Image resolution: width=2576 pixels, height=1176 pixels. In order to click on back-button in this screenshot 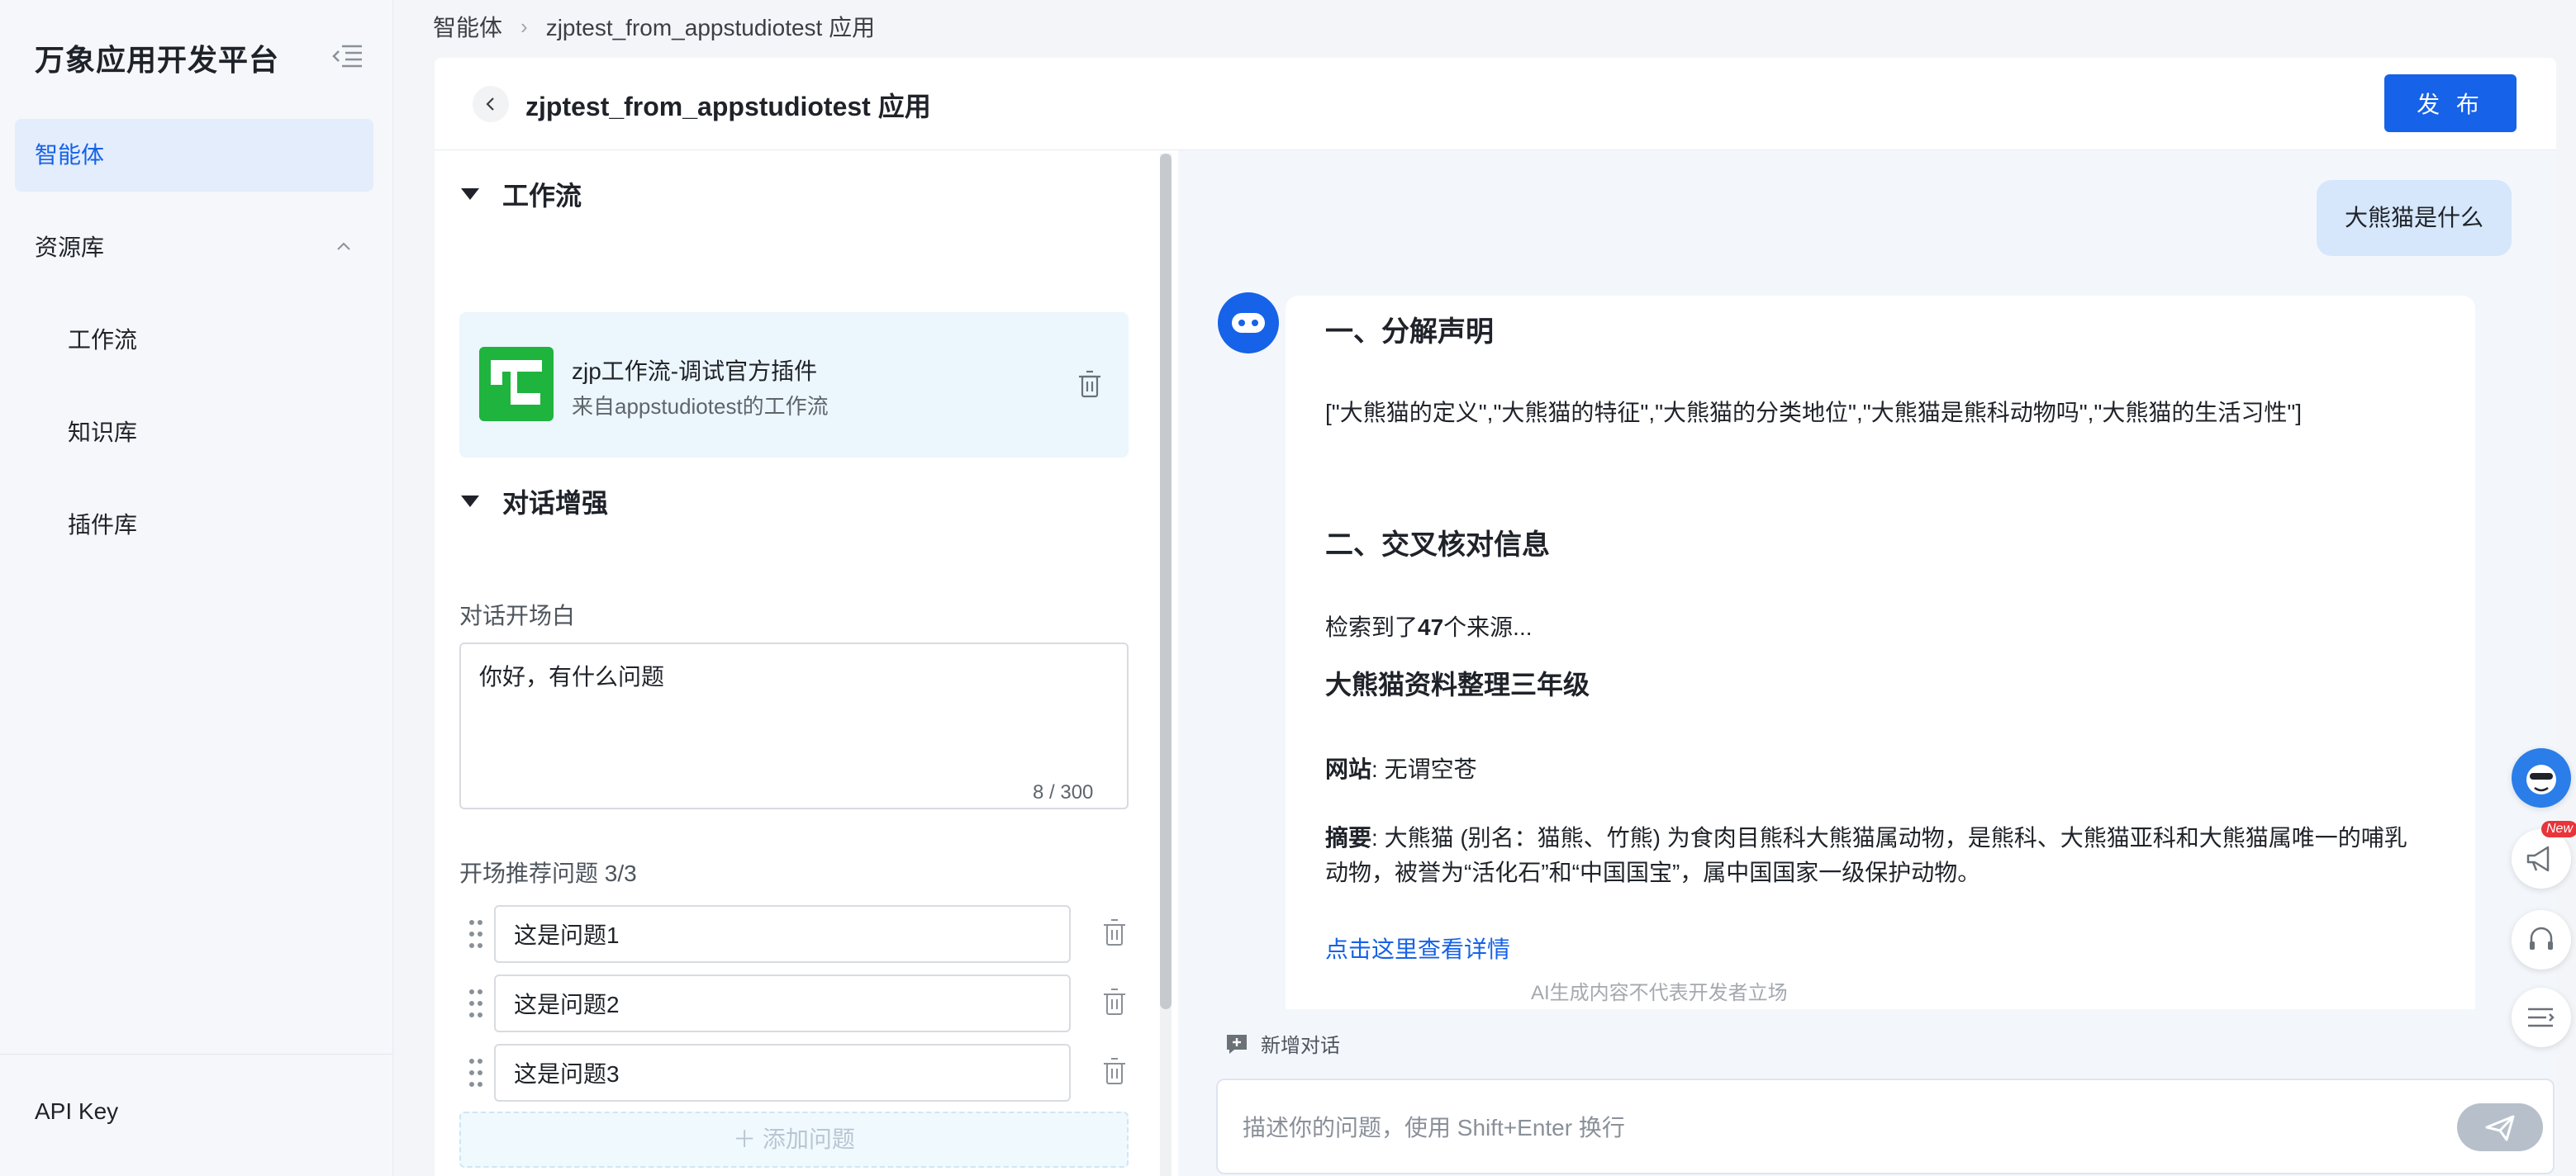, I will do `click(491, 104)`.